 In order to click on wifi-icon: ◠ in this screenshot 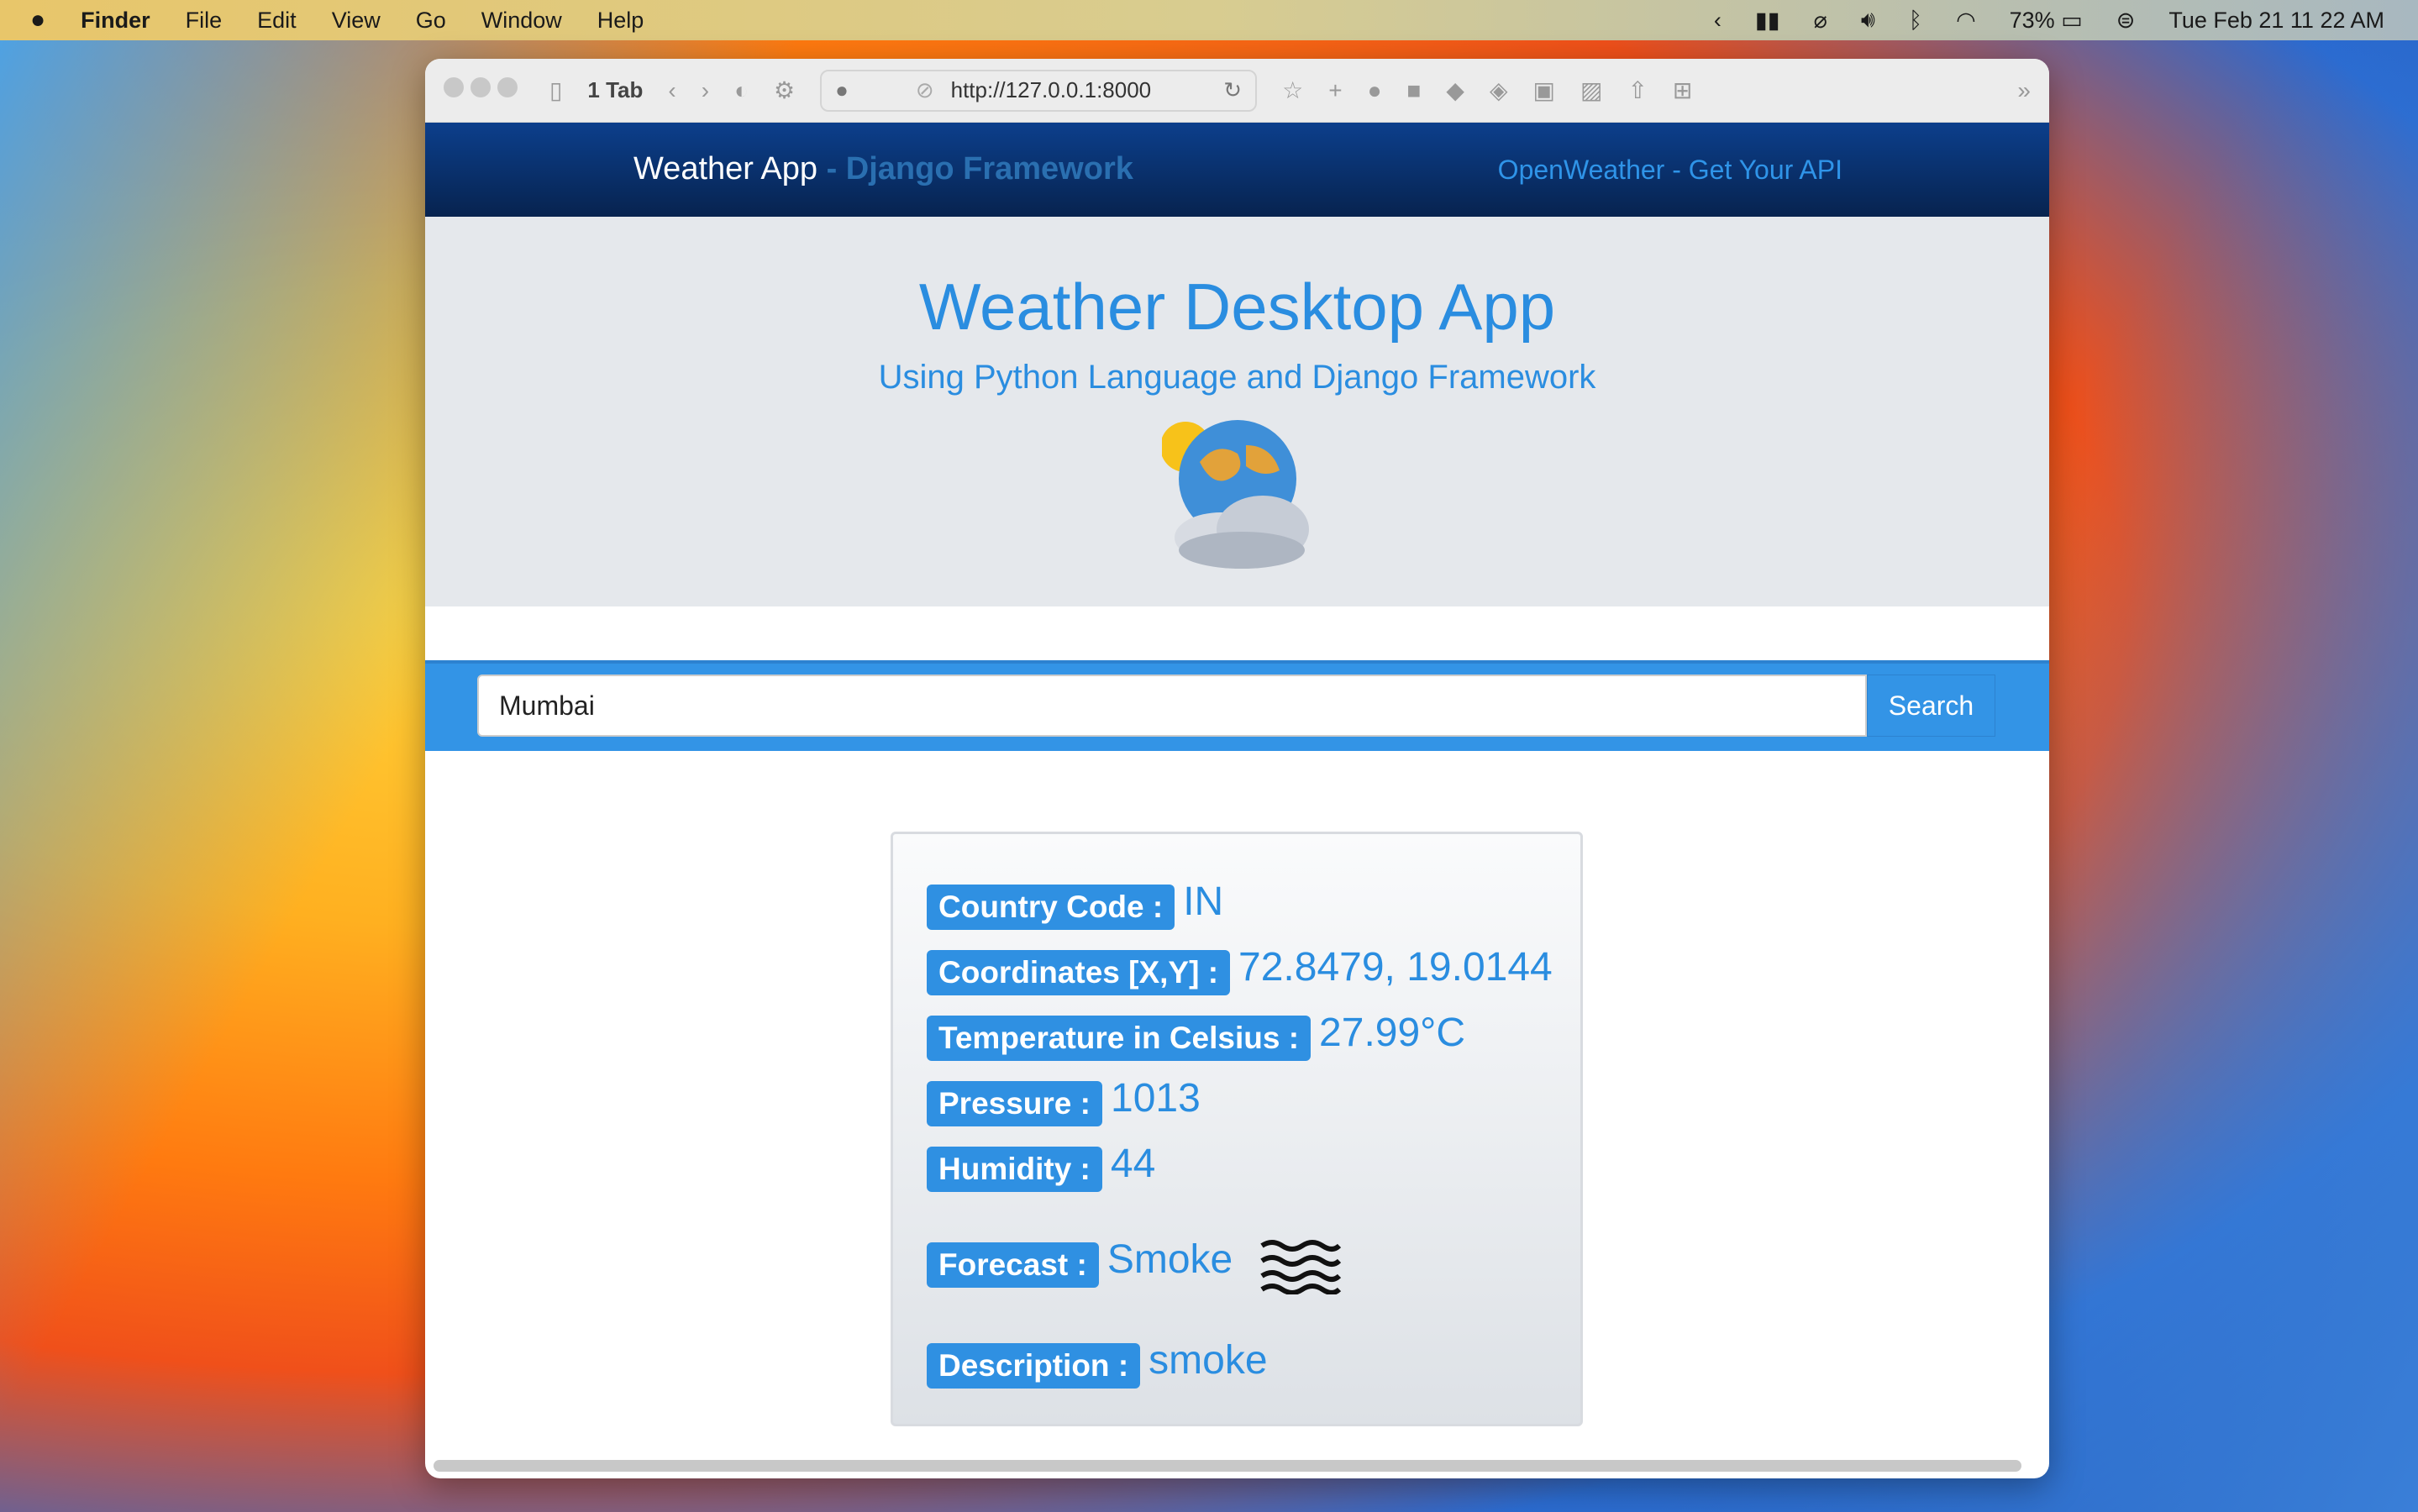, I will do `click(1966, 21)`.